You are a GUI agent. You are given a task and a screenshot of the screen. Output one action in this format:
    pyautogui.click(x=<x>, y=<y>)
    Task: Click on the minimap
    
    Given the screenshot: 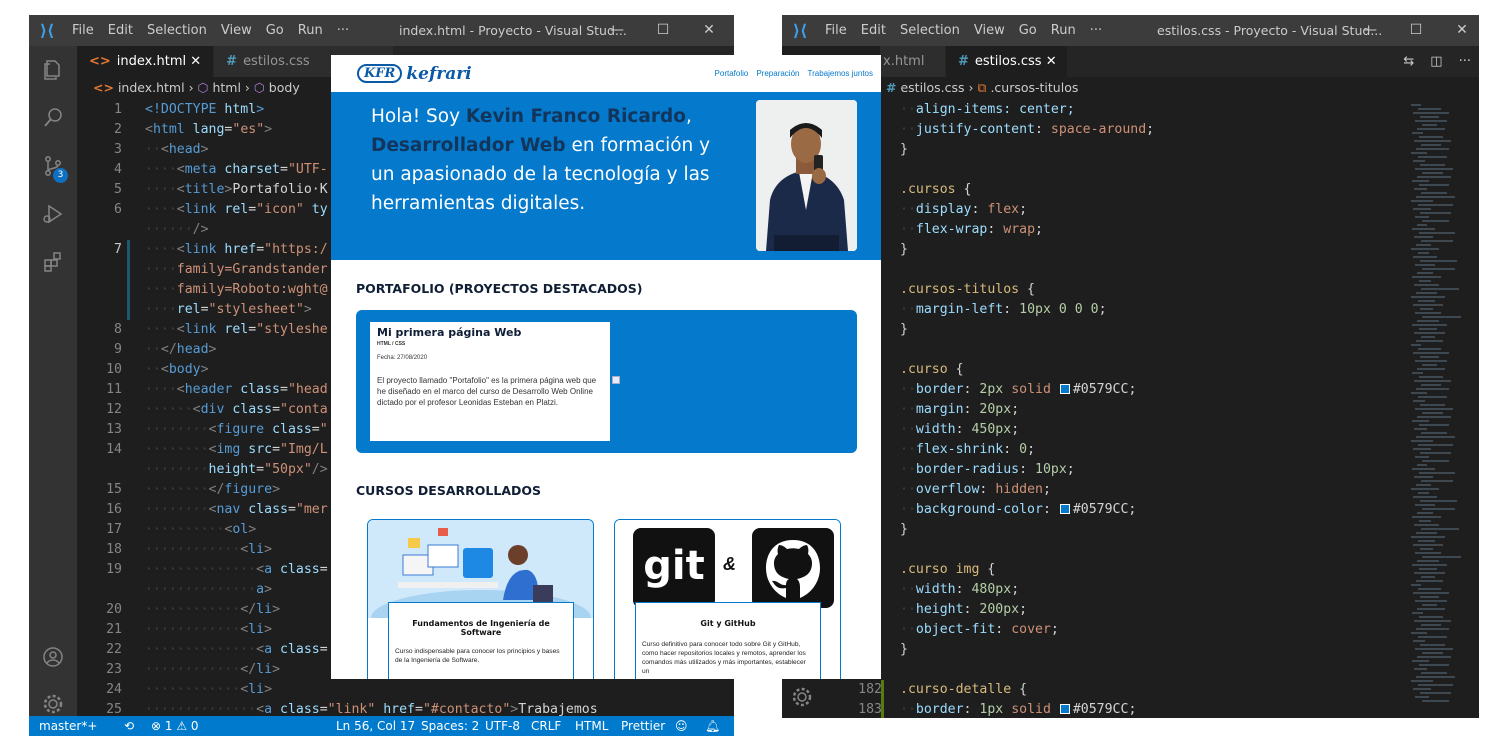 What is the action you would take?
    pyautogui.click(x=1442, y=409)
    